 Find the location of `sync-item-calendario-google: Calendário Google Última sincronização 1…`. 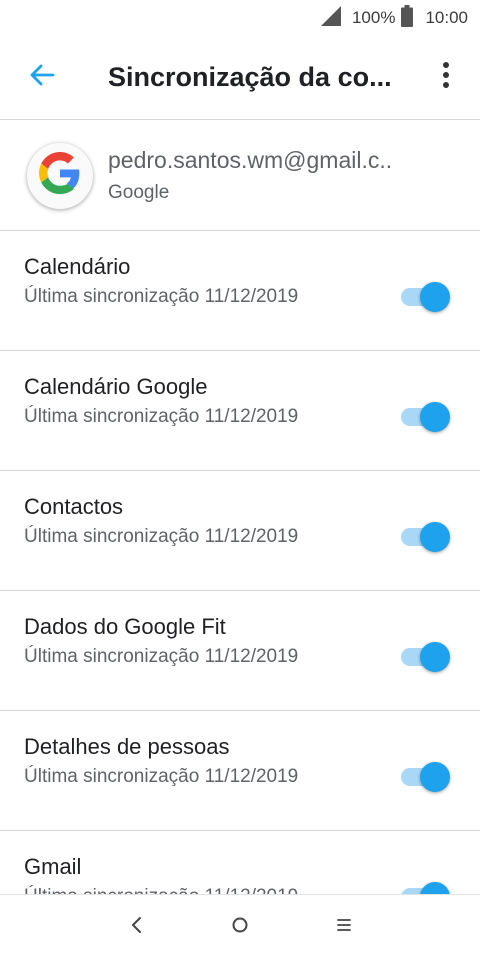

sync-item-calendario-google: Calendário Google Última sincronização 1… is located at coordinates (240, 411).